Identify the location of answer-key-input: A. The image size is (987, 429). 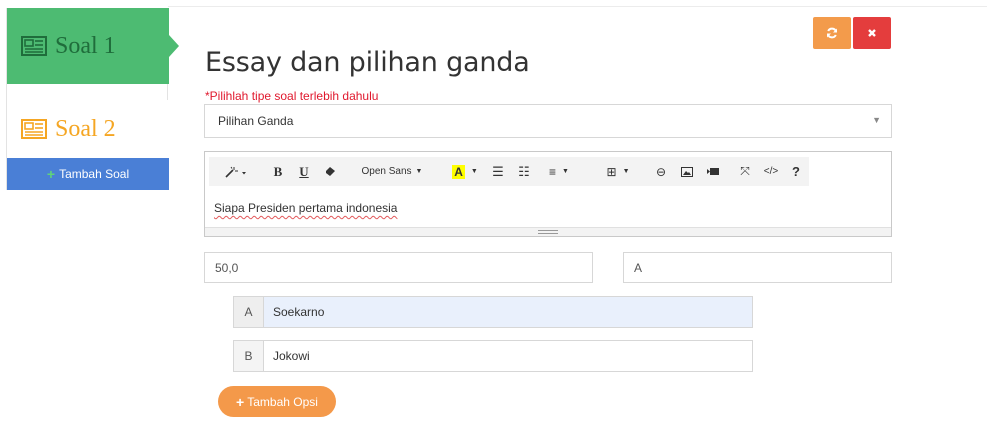
(757, 267).